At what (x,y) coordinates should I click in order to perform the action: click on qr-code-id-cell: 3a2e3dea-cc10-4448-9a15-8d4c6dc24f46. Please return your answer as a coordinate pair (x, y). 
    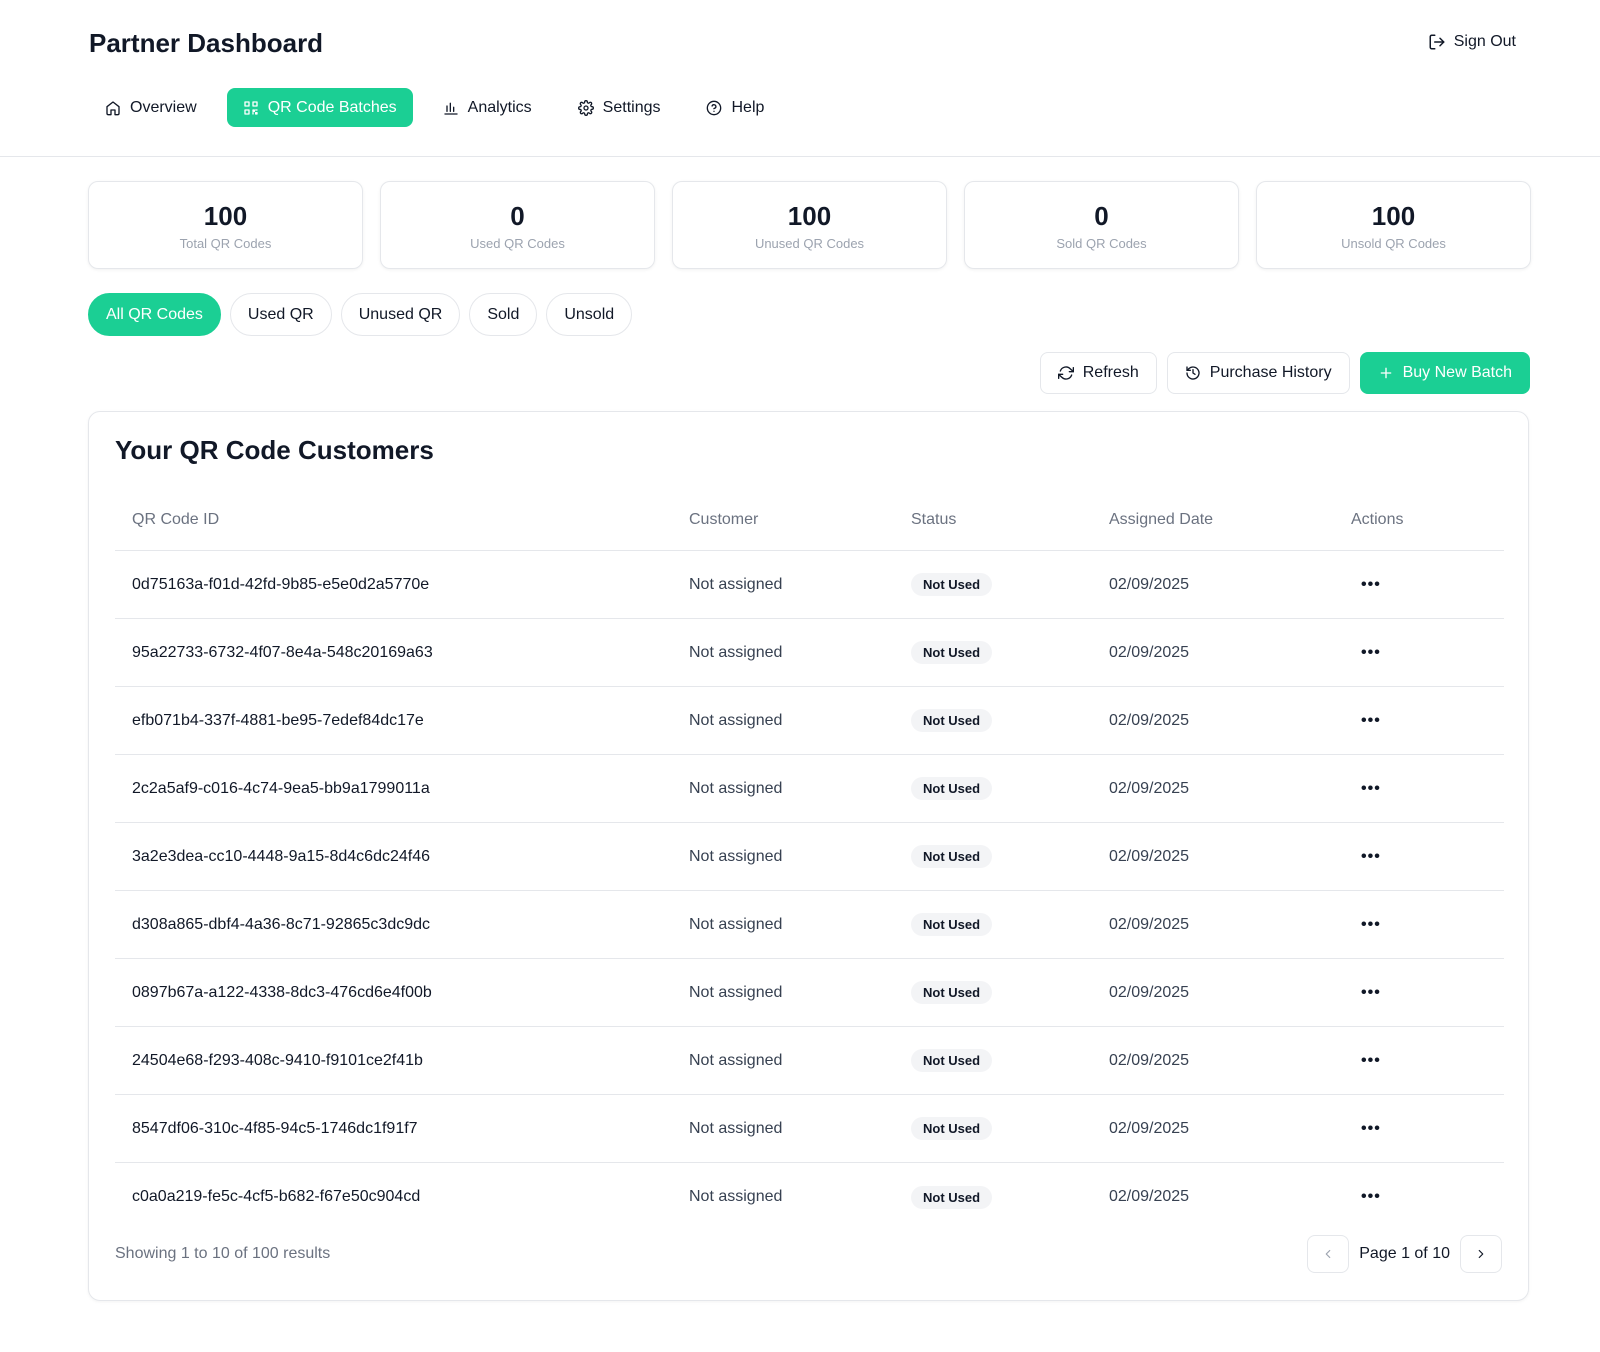
    Looking at the image, I should click on (281, 856).